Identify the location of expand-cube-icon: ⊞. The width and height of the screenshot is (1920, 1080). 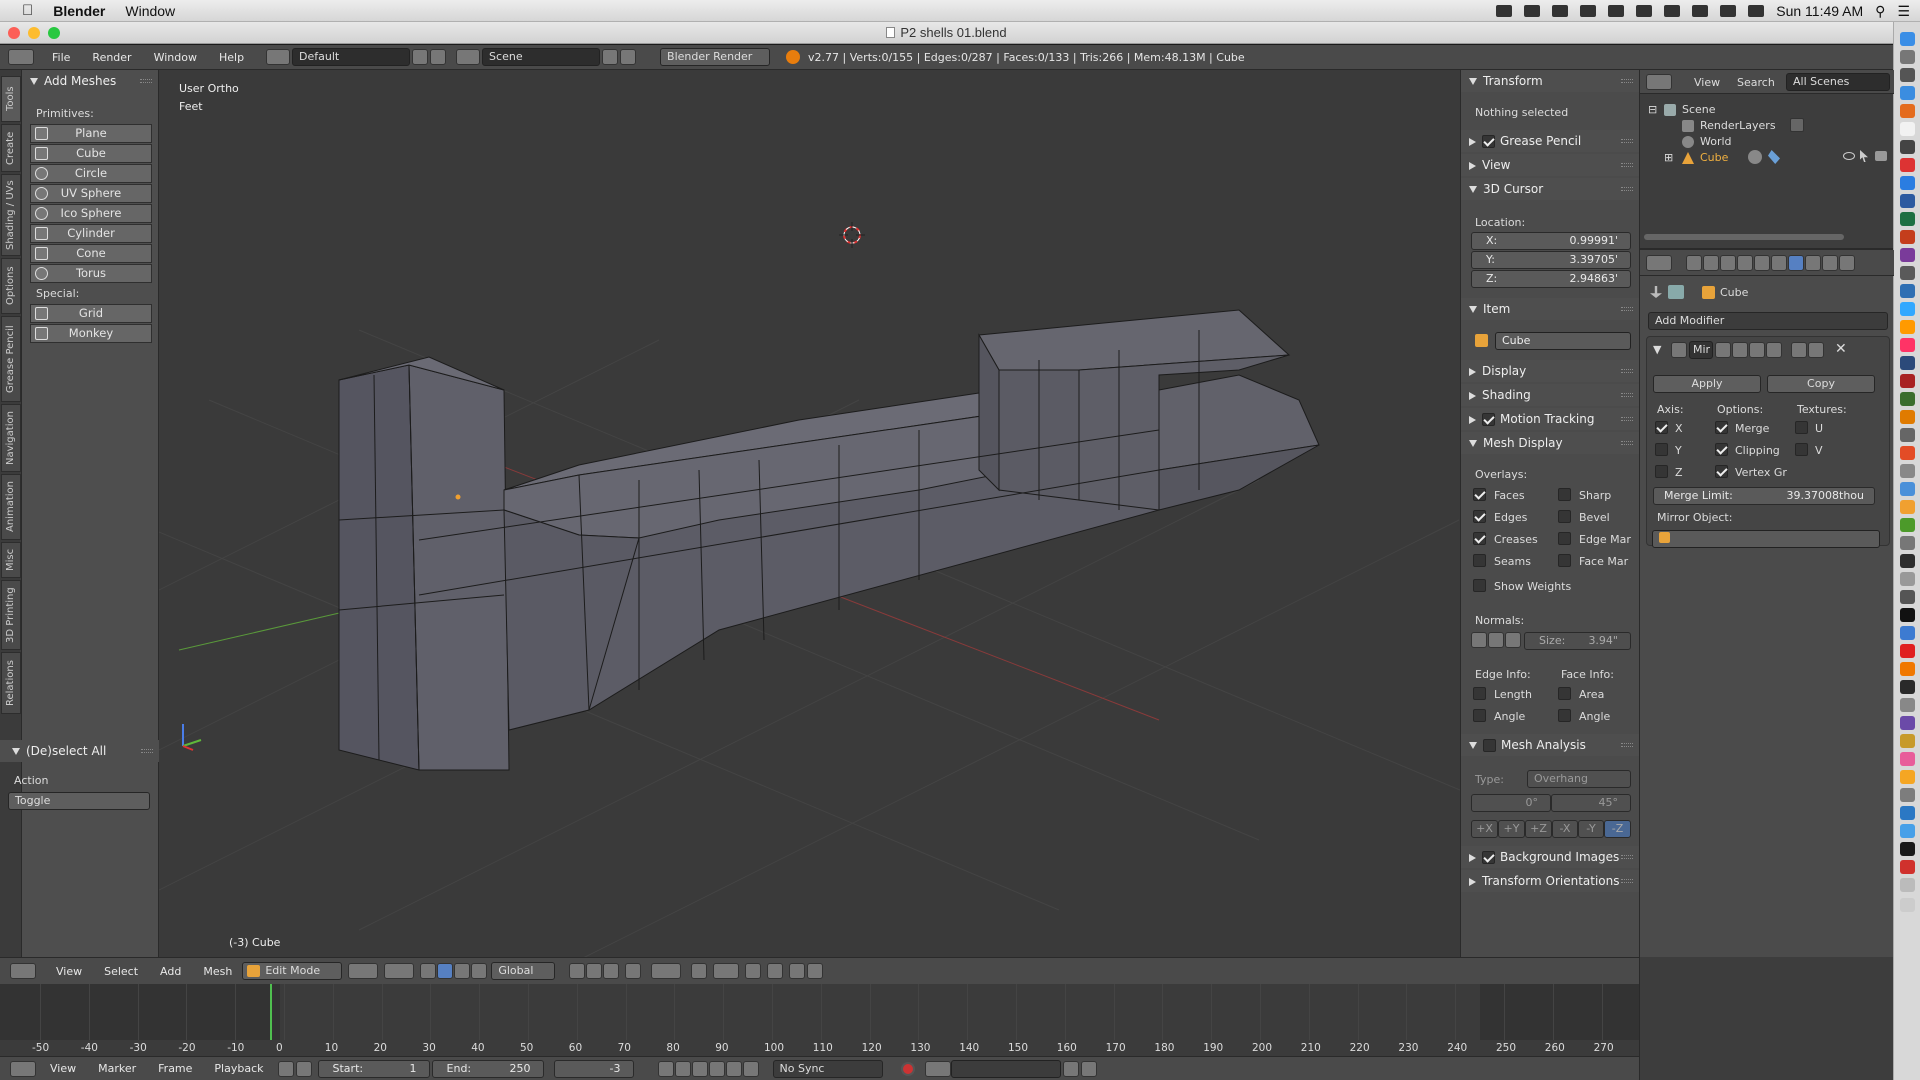
(1668, 157).